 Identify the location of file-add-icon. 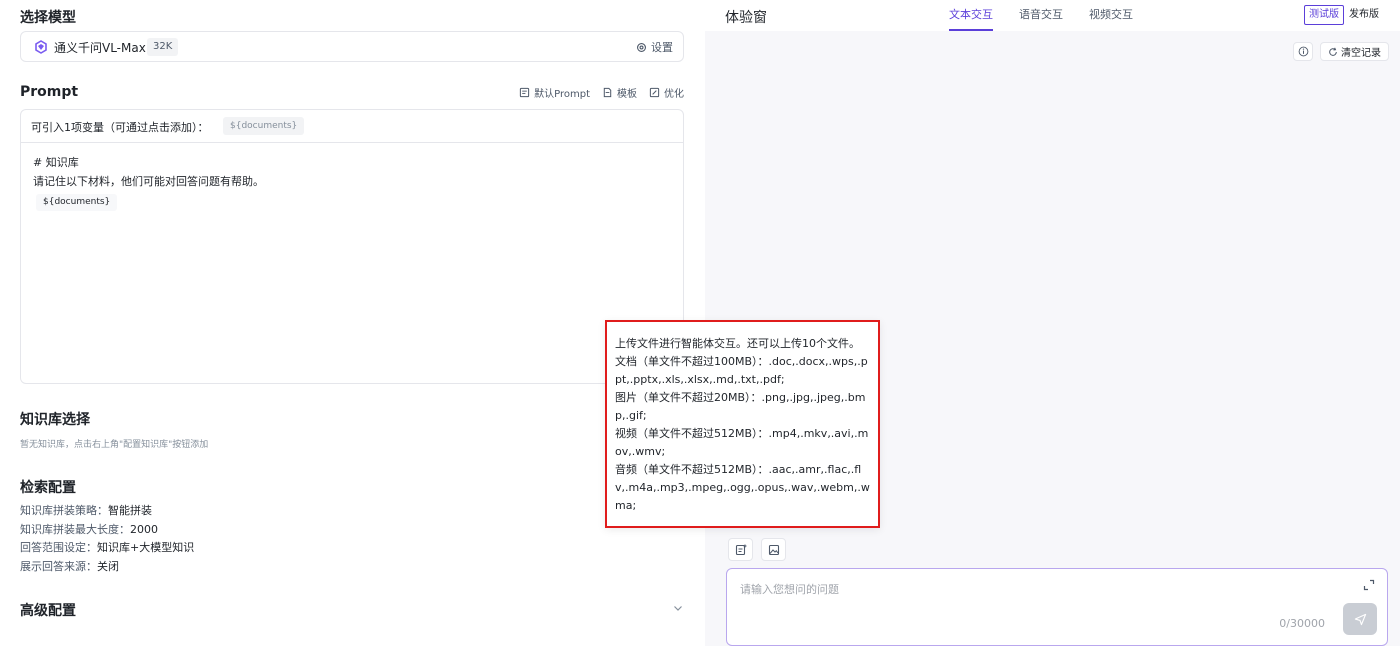
(740, 549).